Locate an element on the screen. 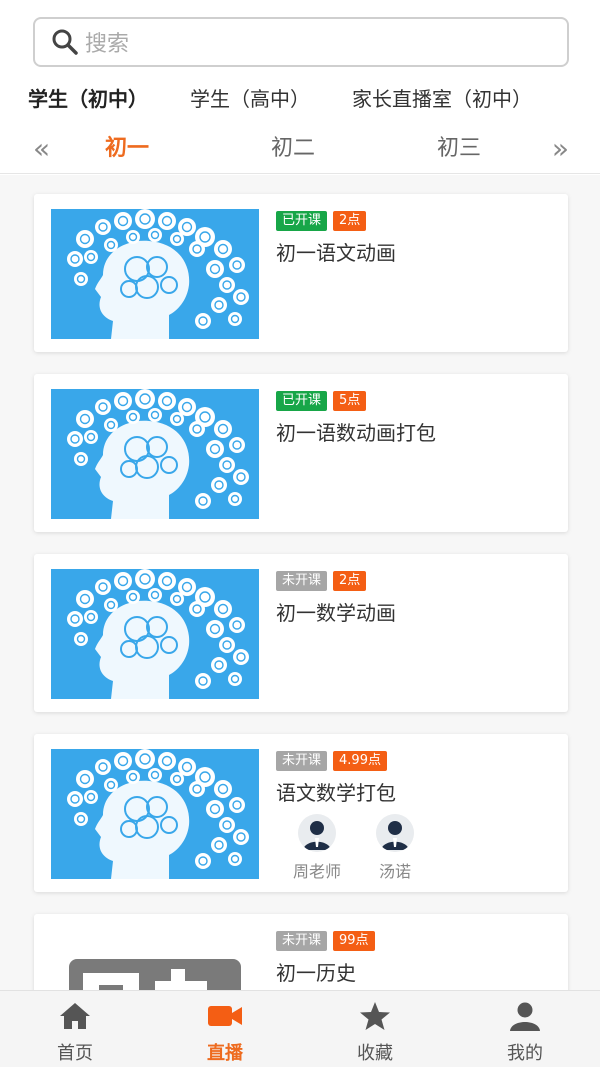 This screenshot has width=600, height=1067. star-icon is located at coordinates (375, 1016).